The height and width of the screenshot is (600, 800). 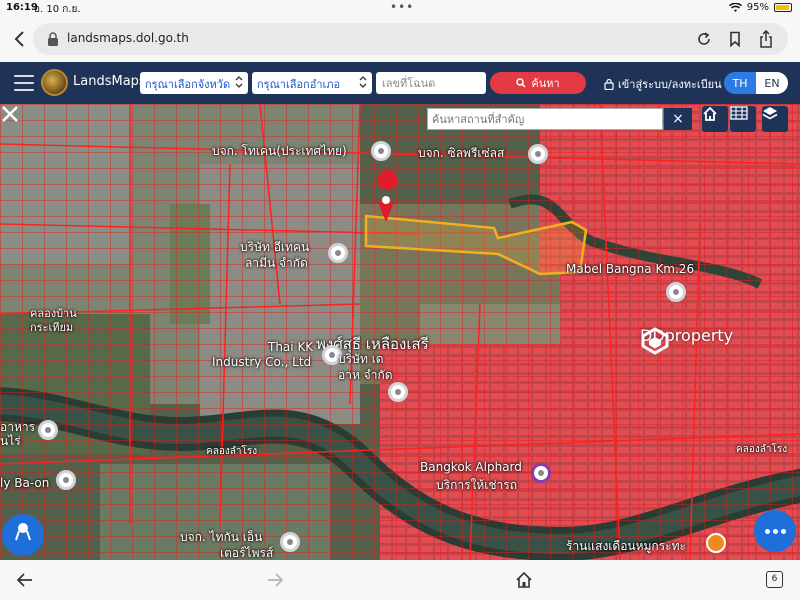 I want to click on map-label-baisin2: อาห จำกัด, so click(x=365, y=375).